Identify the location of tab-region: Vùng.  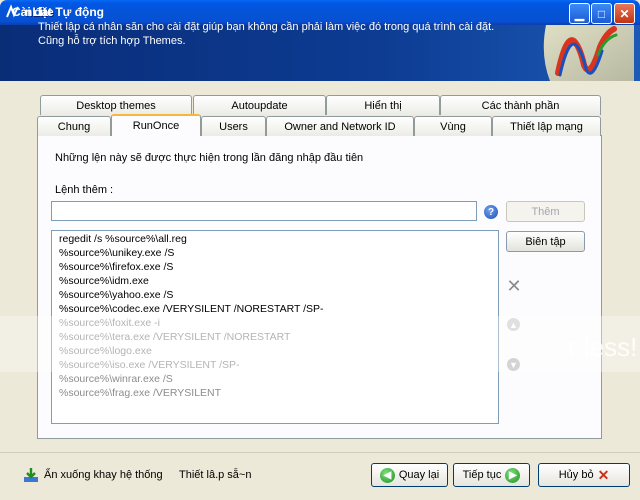
(453, 126).